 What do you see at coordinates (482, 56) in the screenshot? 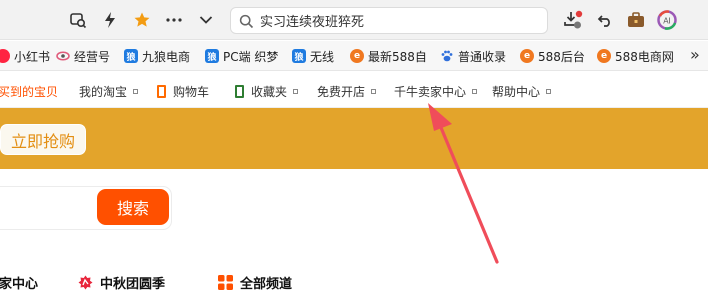
I see `bookmark-label: 普通收录` at bounding box center [482, 56].